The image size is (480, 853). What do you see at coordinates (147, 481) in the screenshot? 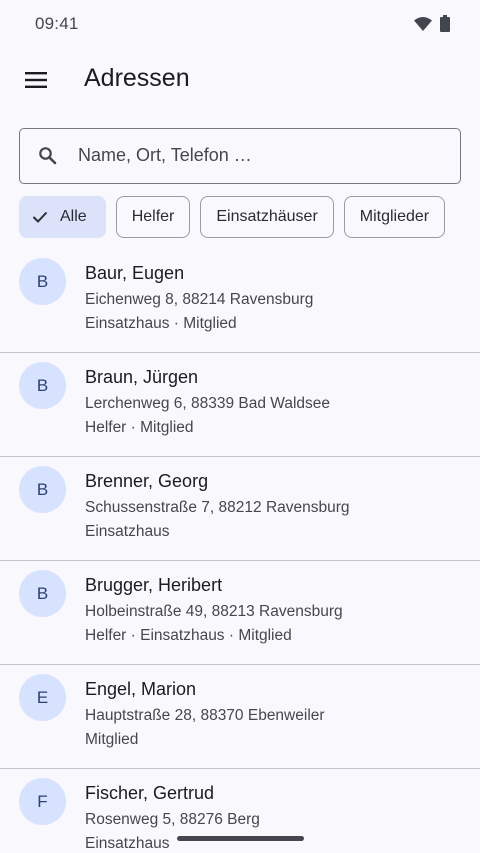
I see `contact-name: Brenner, Georg` at bounding box center [147, 481].